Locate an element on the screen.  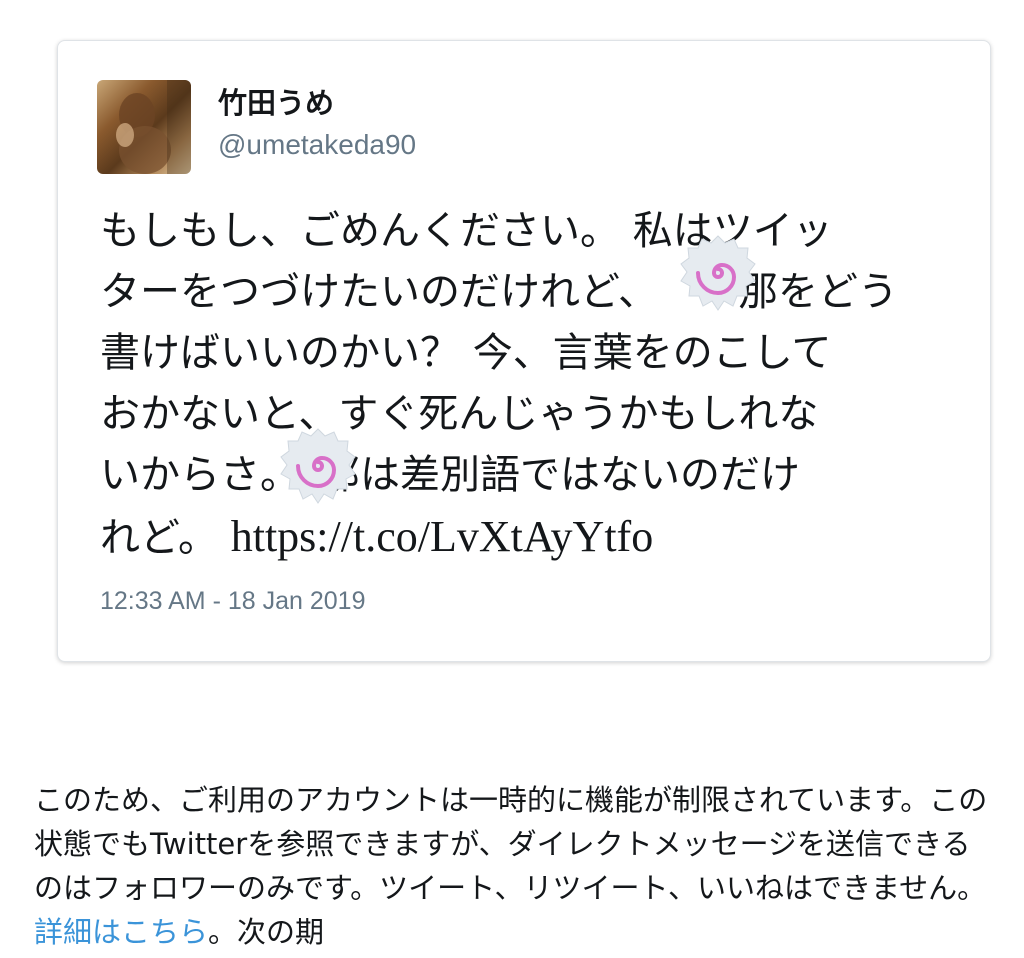
tweet-text-line: ターをつづけたいのだけれど、 is located at coordinates (379, 292).